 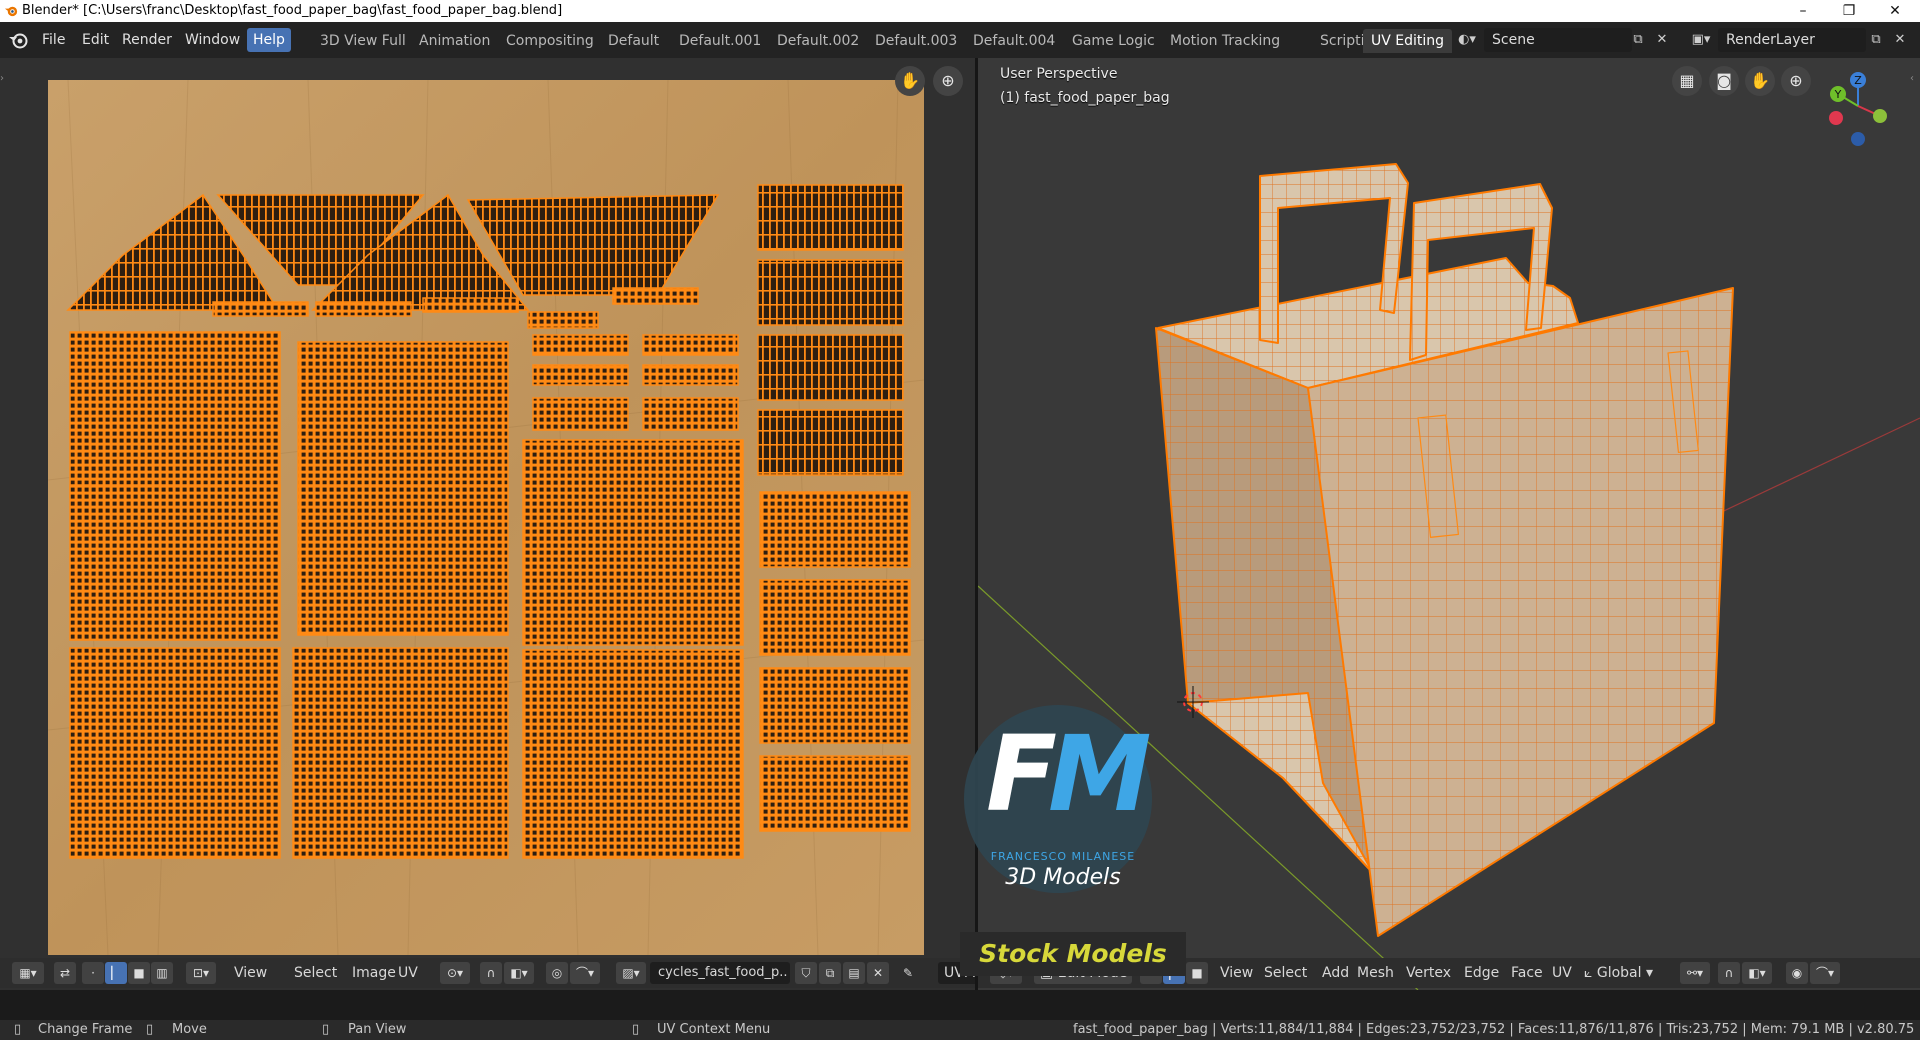 What do you see at coordinates (1687, 81) in the screenshot?
I see `grid-view-icon: ▦` at bounding box center [1687, 81].